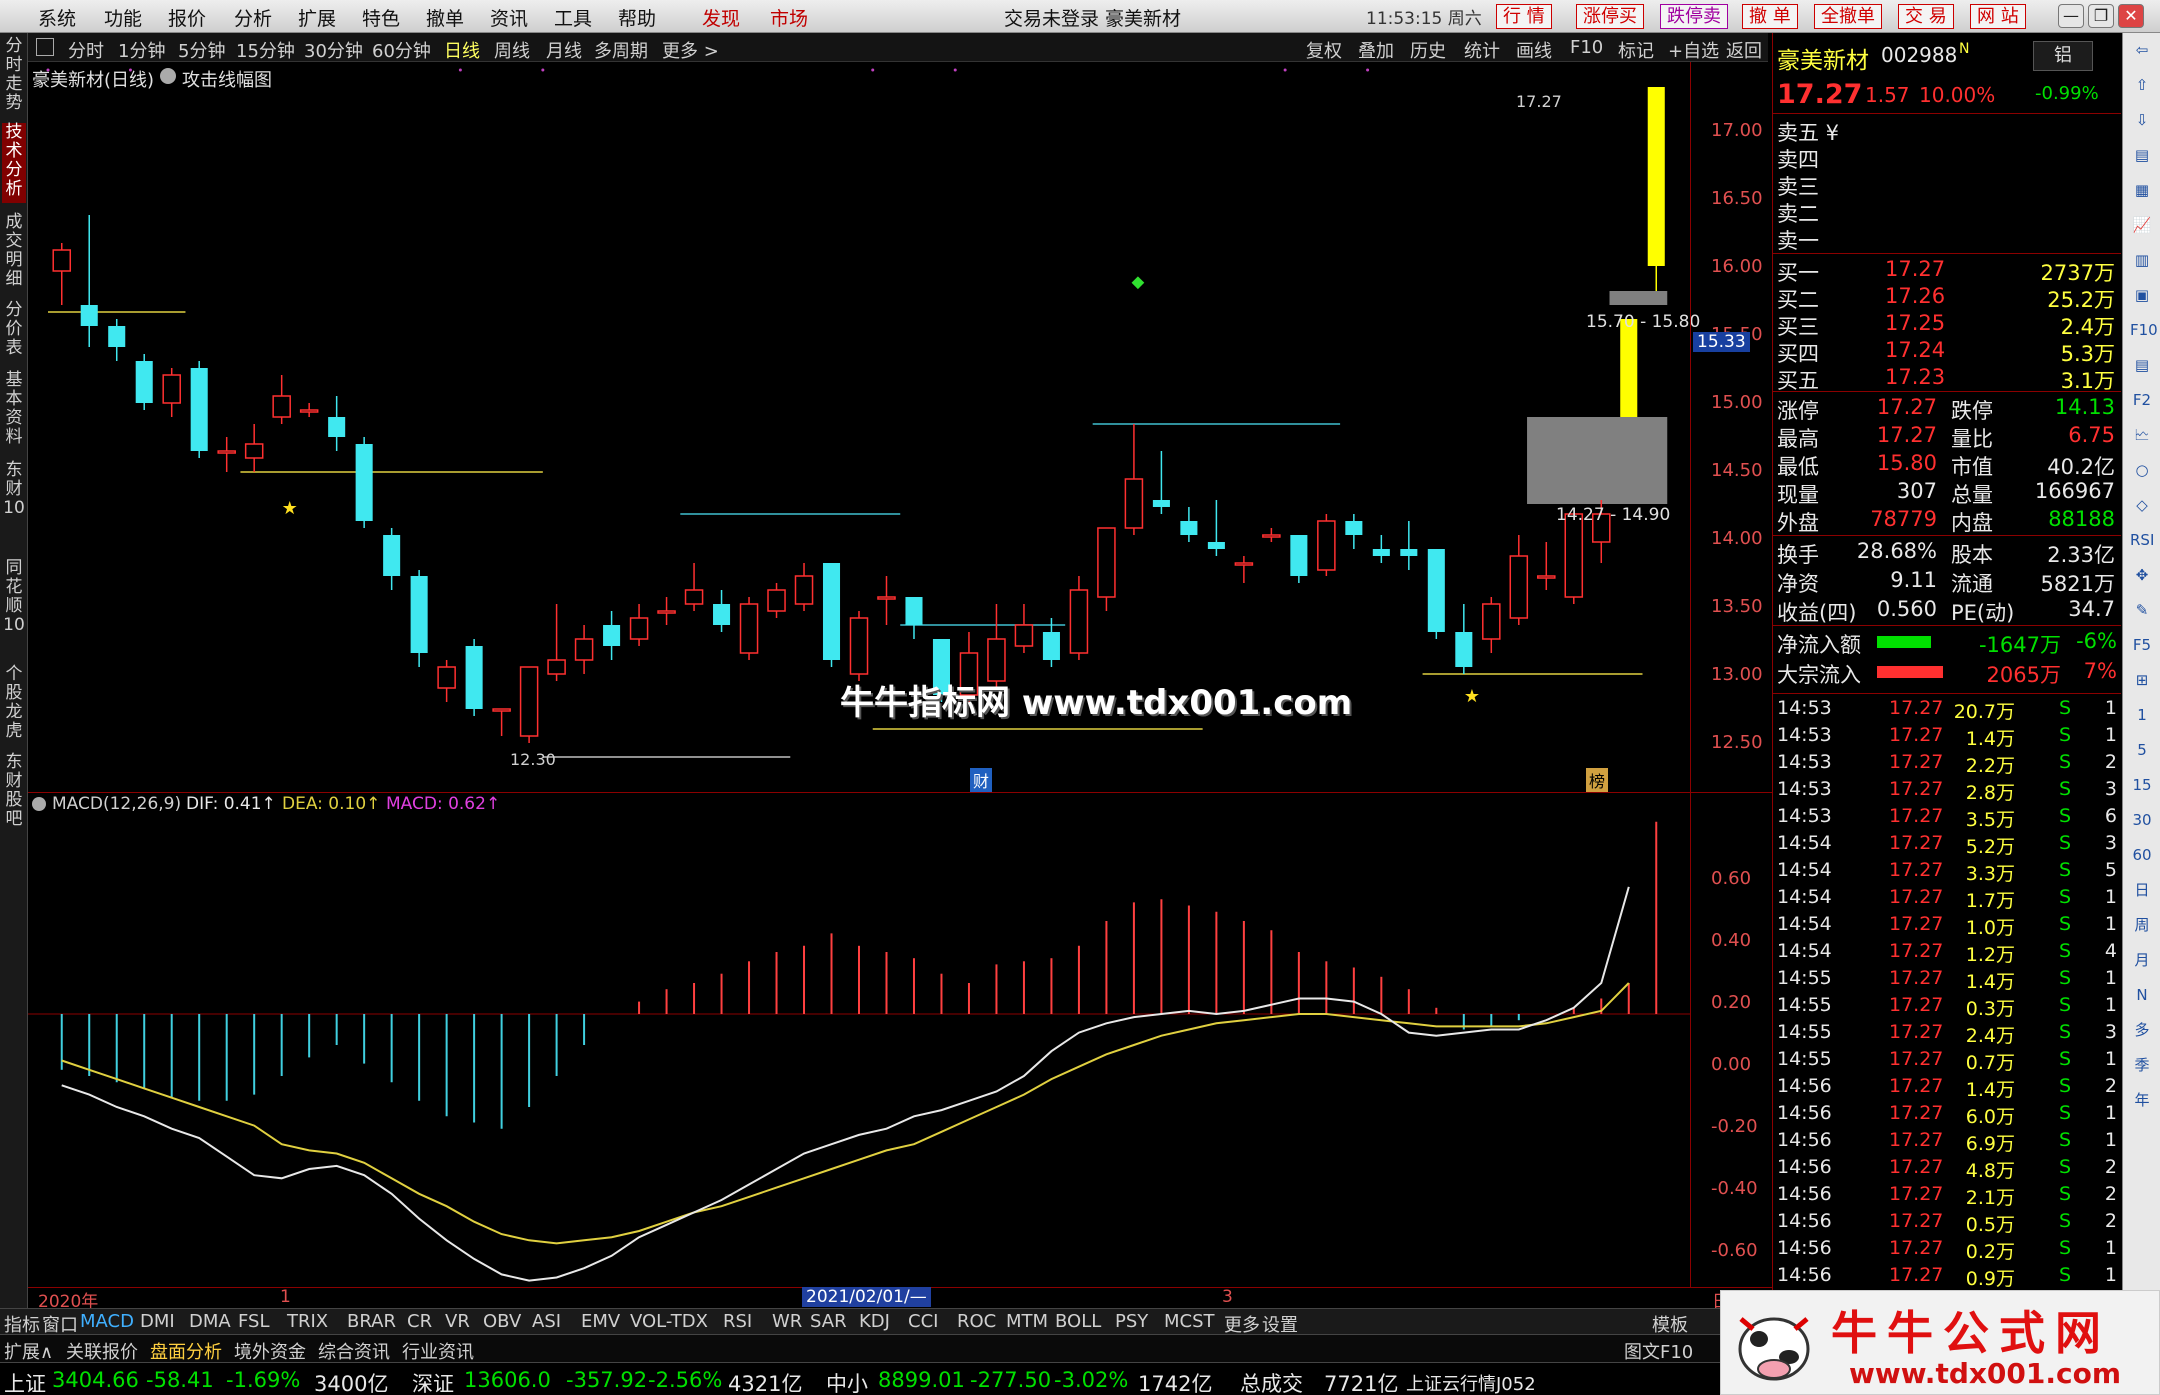  Describe the element at coordinates (401, 50) in the screenshot. I see `period-60min: 60分钟` at that location.